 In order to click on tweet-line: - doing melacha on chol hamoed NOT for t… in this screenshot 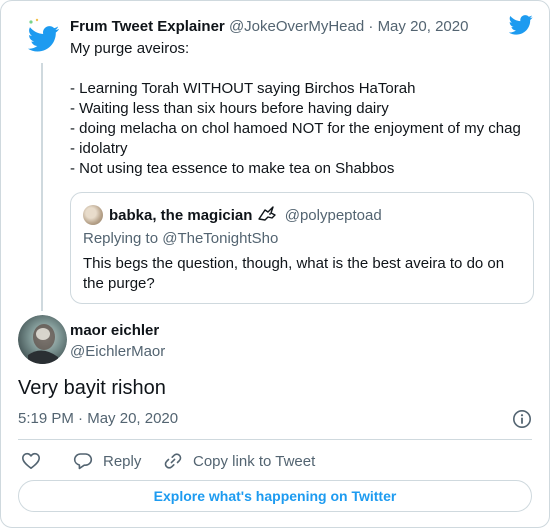, I will do `click(295, 128)`.